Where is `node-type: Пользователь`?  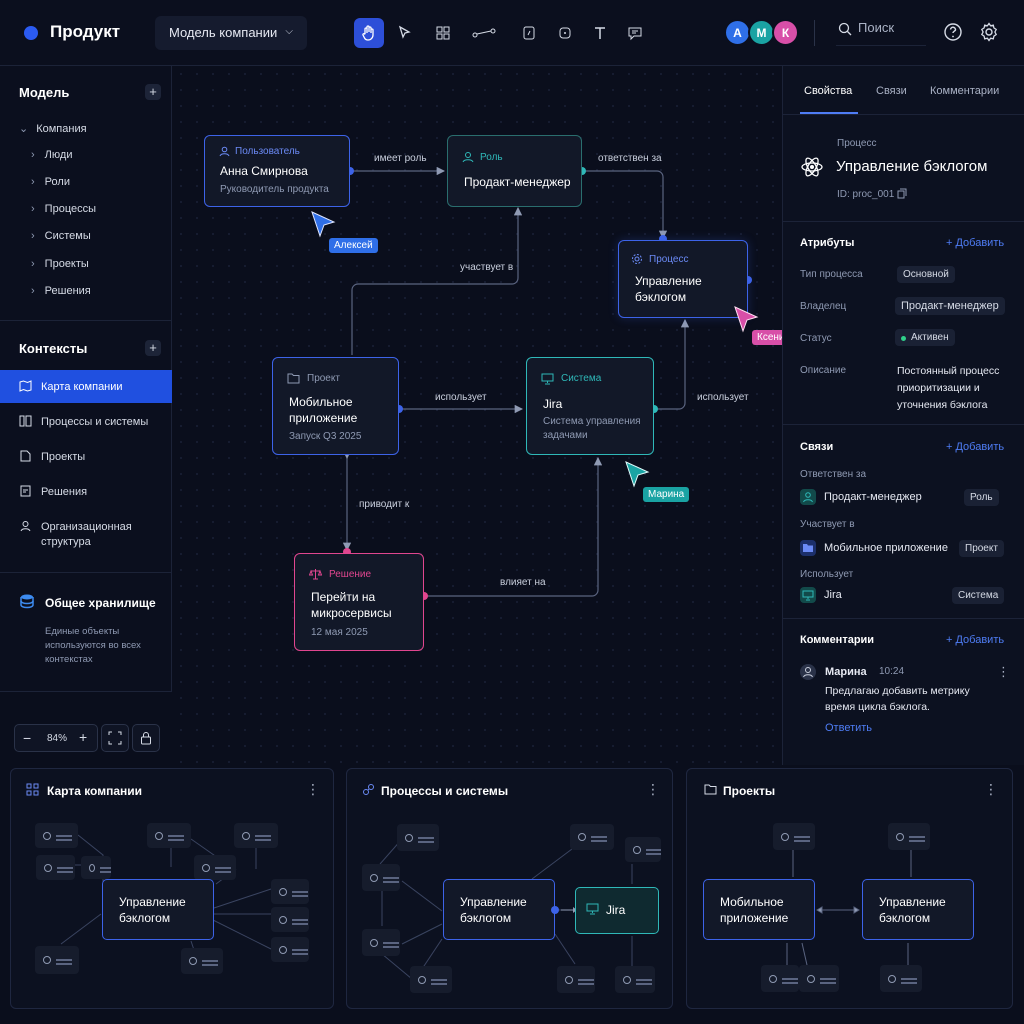
node-type: Пользователь is located at coordinates (267, 151).